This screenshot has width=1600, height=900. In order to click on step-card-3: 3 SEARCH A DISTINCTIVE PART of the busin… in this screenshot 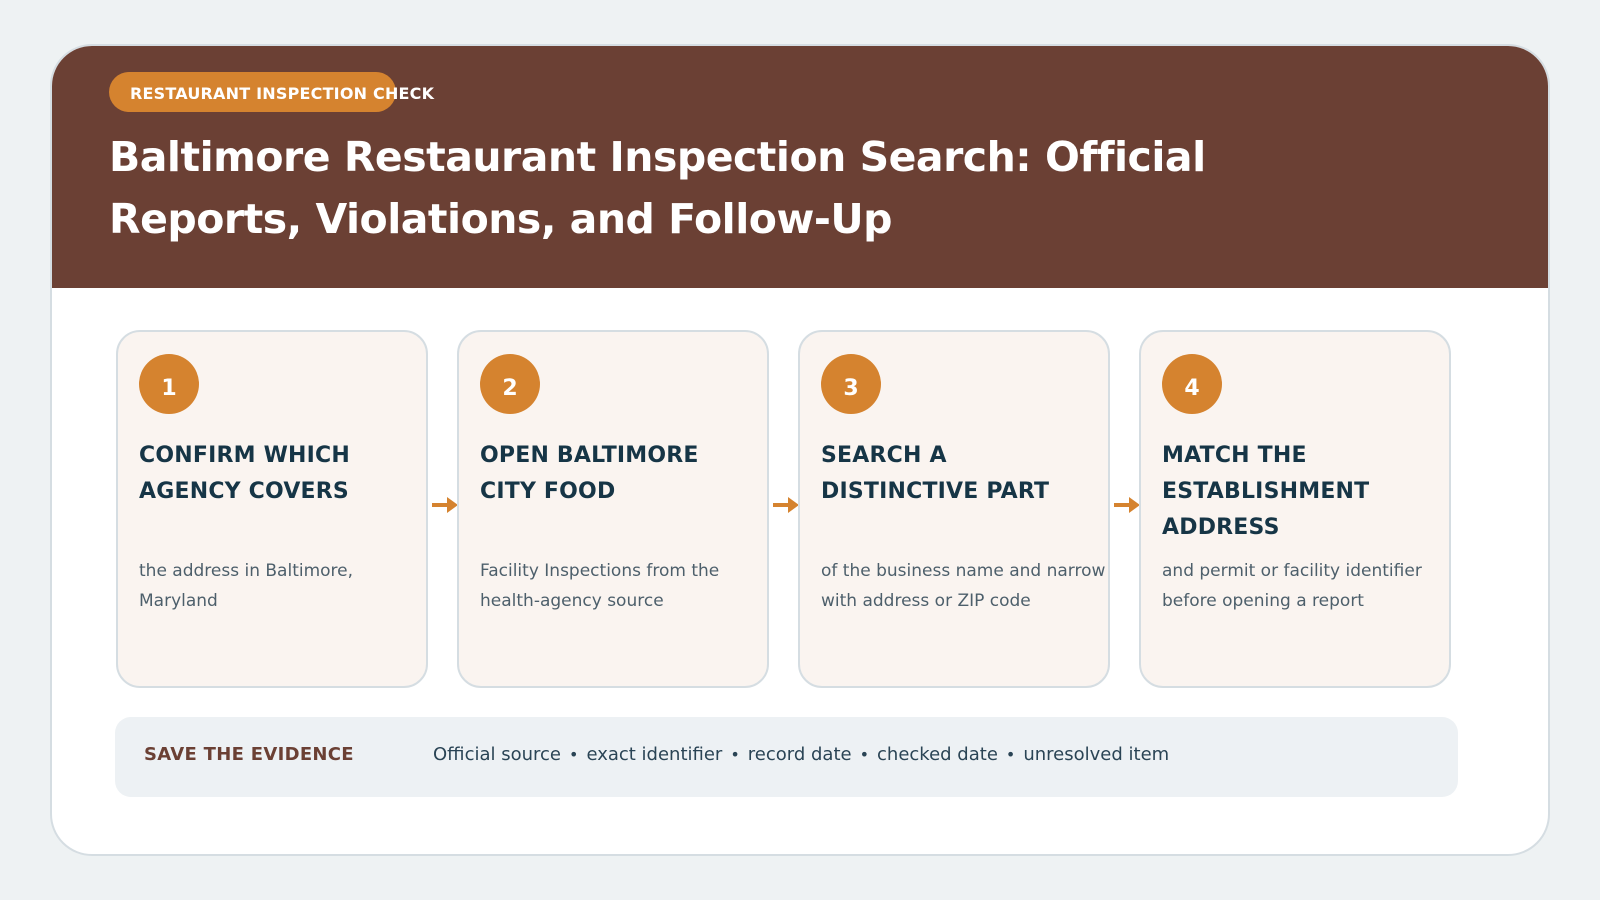, I will do `click(954, 509)`.